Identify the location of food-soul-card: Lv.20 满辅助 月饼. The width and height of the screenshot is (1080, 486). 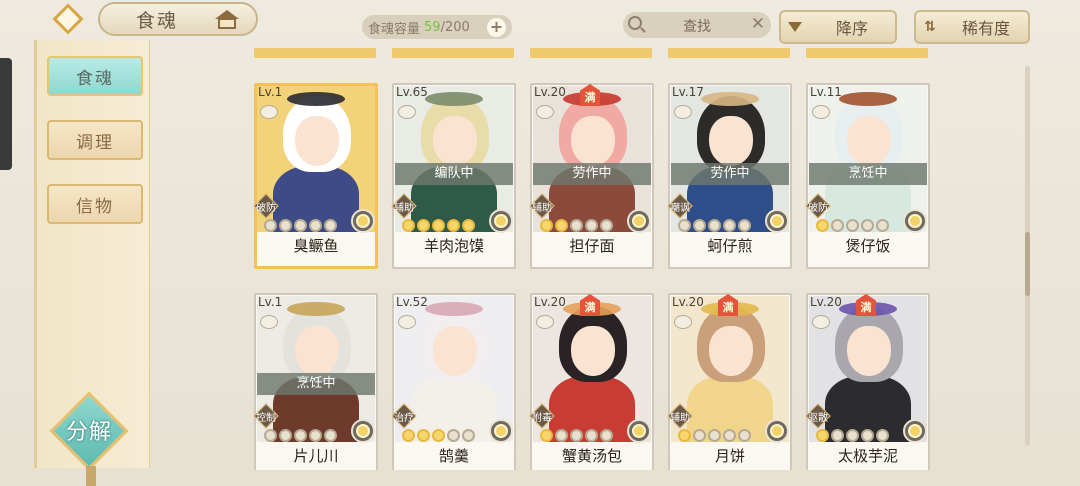
(729, 381).